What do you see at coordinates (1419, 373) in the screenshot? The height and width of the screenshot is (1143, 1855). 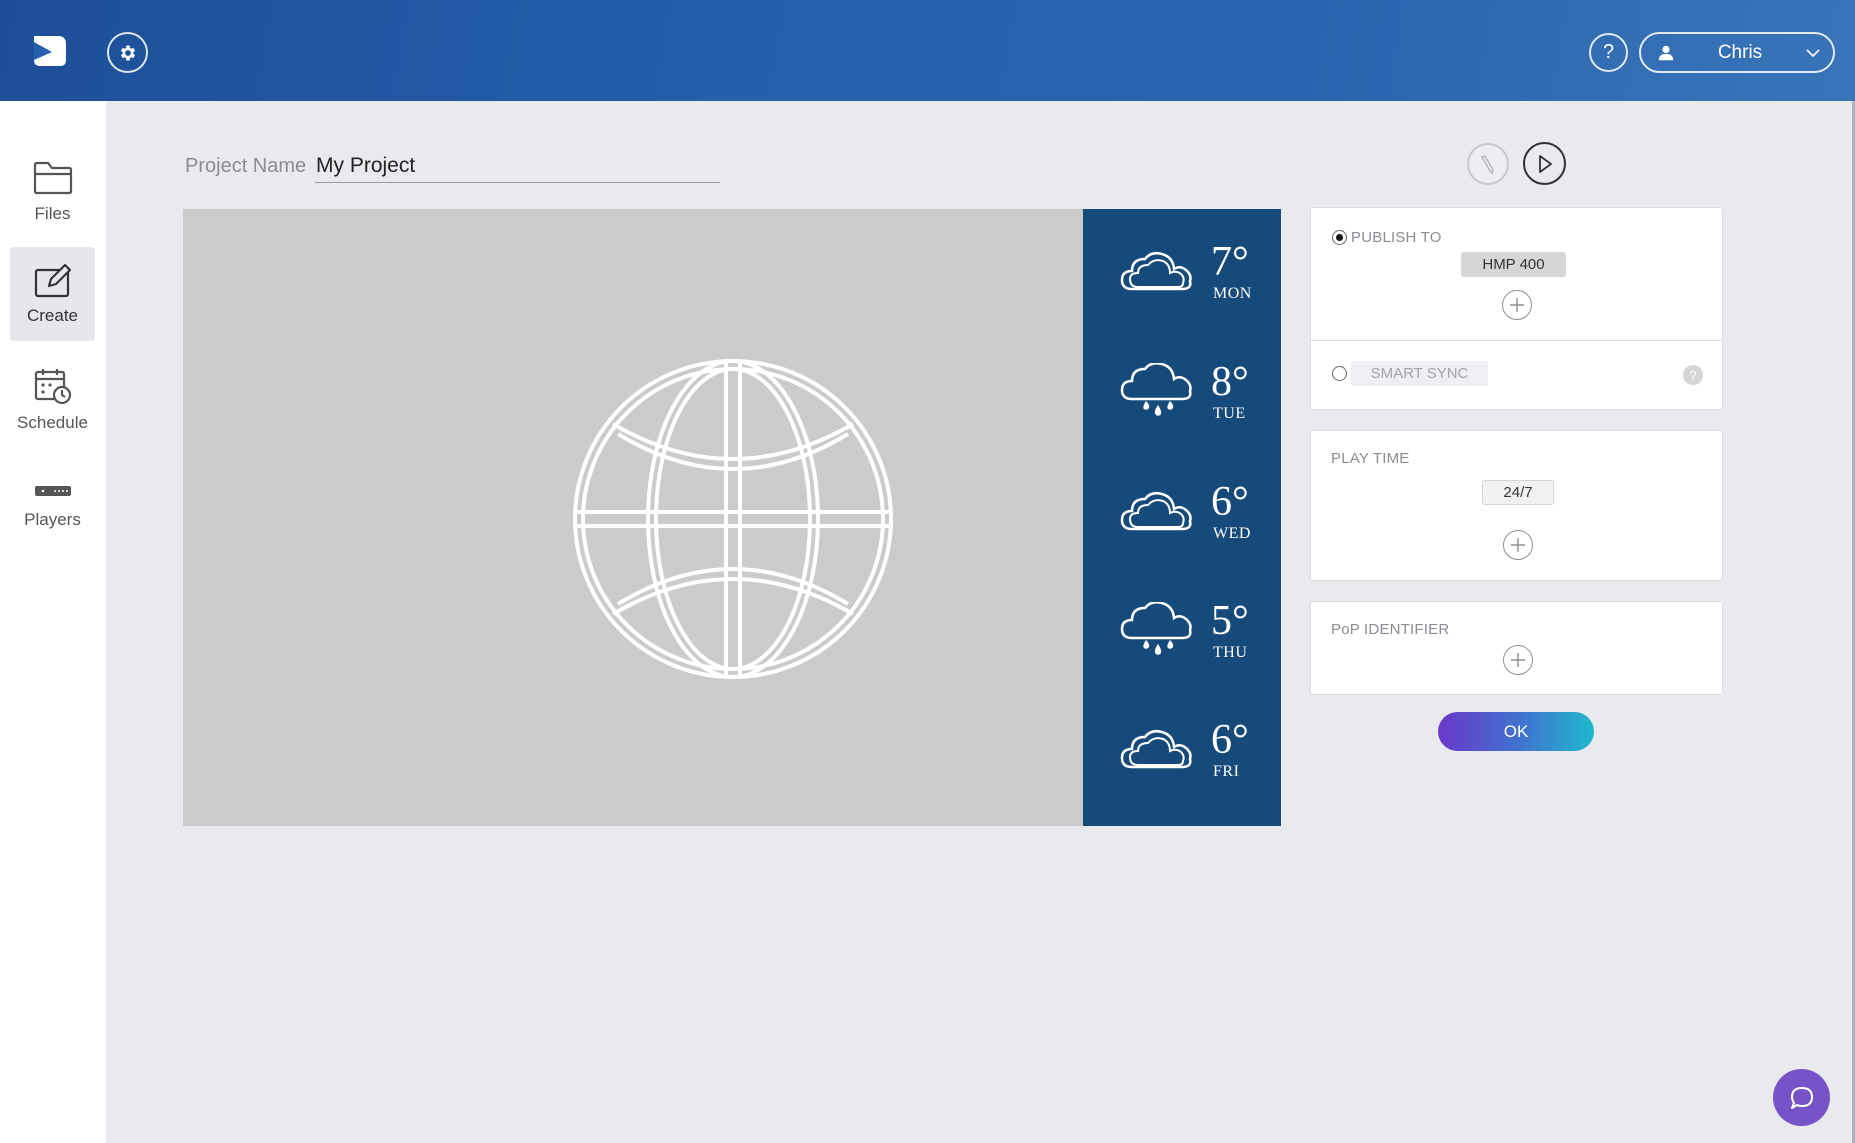 I see `smart-sync-chip: SMART SYNC` at bounding box center [1419, 373].